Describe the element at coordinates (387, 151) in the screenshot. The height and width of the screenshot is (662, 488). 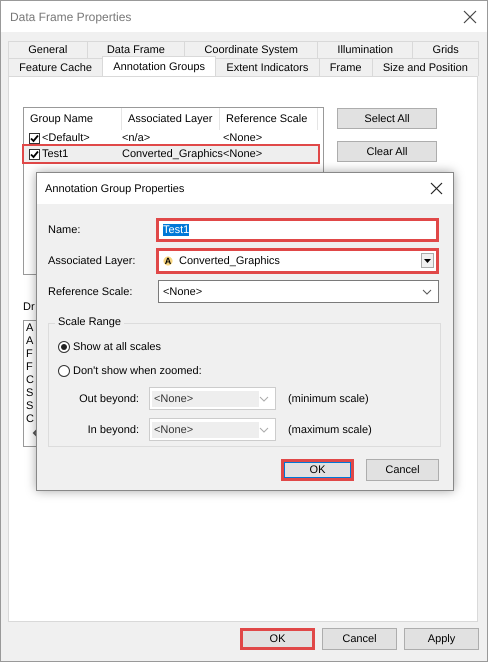
I see `side-button: Clear All` at that location.